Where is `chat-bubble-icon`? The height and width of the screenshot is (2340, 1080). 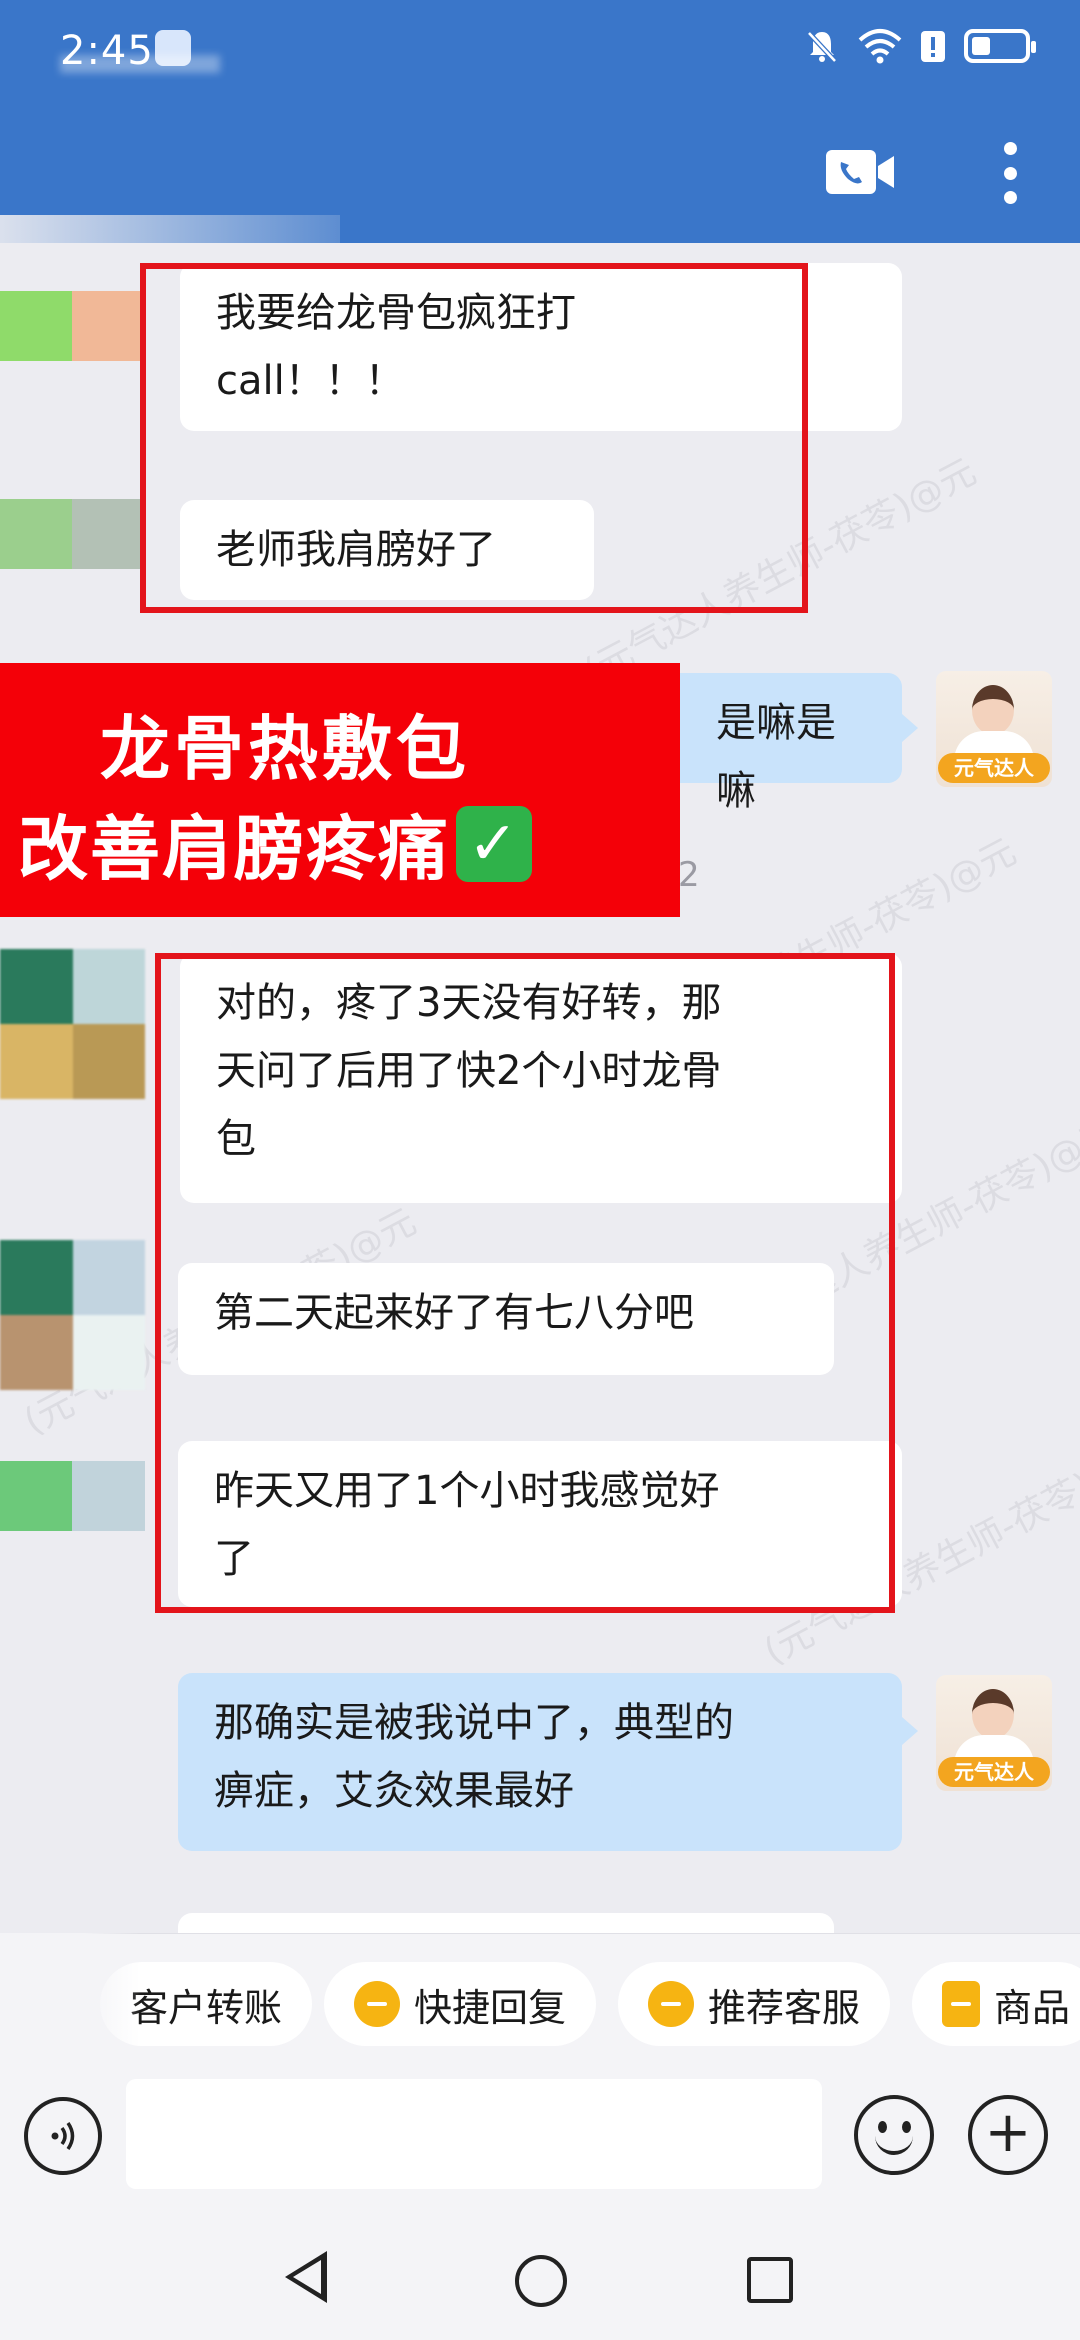 chat-bubble-icon is located at coordinates (671, 2004).